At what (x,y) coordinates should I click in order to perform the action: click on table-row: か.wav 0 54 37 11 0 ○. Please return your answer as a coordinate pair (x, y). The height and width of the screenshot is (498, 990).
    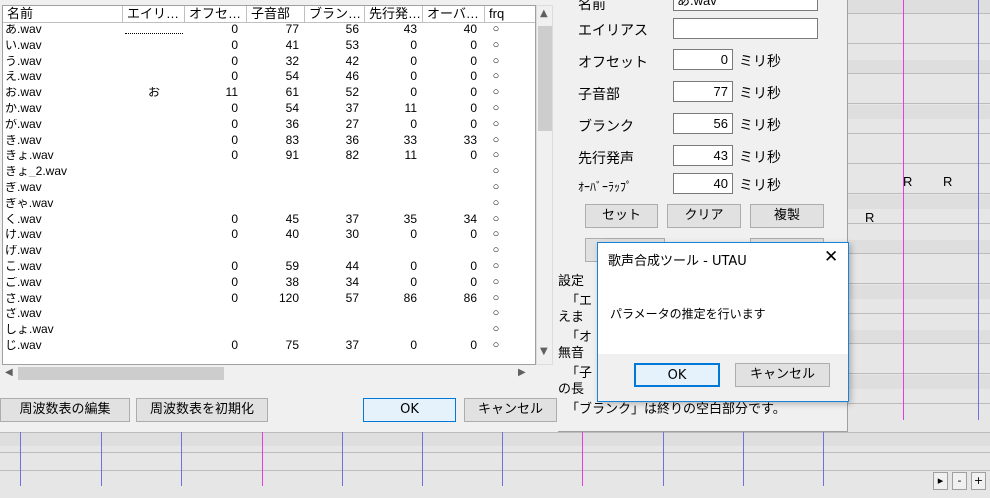
    Looking at the image, I should click on (269, 109).